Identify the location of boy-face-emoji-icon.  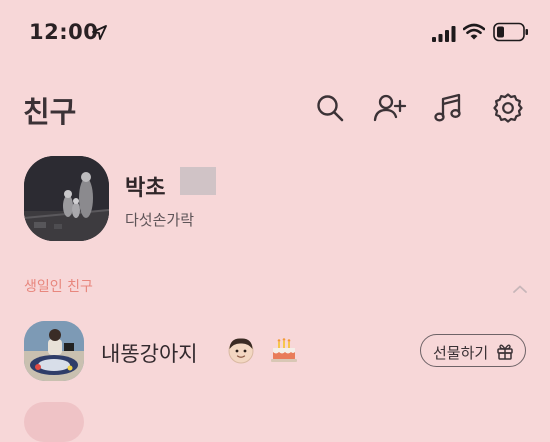
(241, 352).